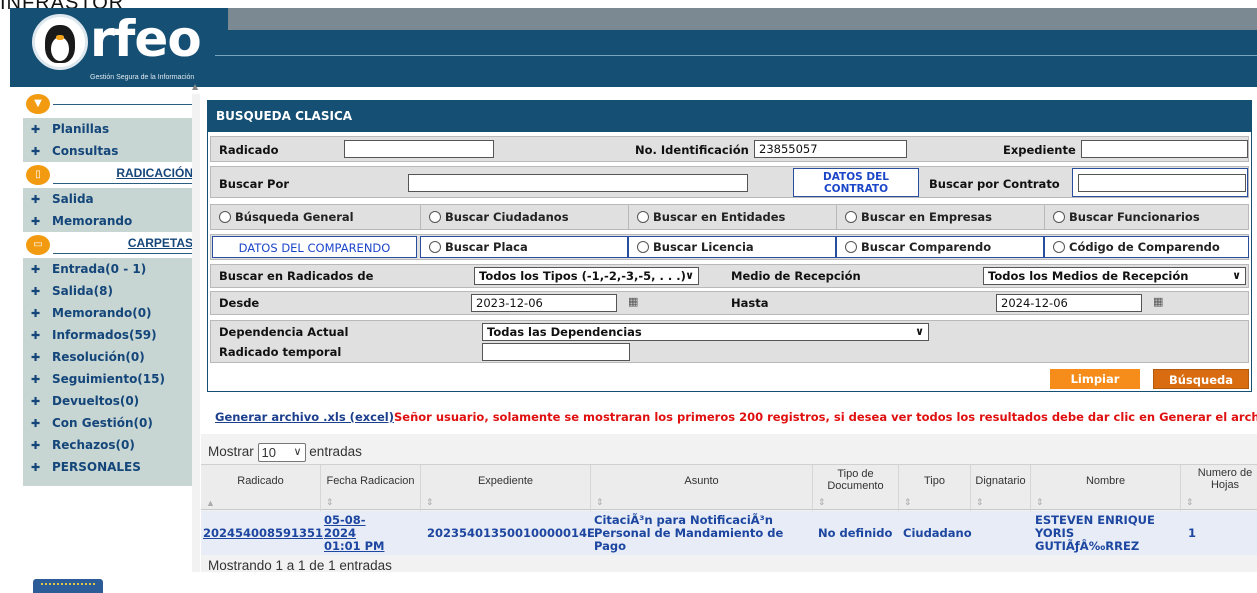  What do you see at coordinates (108, 379) in the screenshot?
I see `sidebar-item-seguimiento: ✚ Seguimiento(15)` at bounding box center [108, 379].